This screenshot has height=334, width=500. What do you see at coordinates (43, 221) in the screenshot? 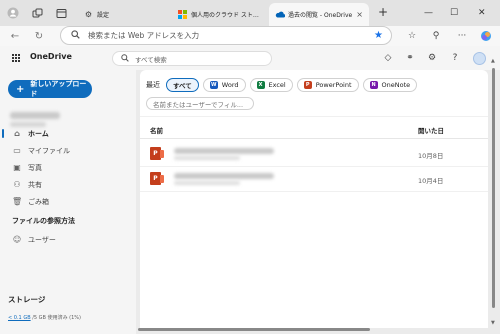
I see `browse-section-title: ファイルの参照方法` at bounding box center [43, 221].